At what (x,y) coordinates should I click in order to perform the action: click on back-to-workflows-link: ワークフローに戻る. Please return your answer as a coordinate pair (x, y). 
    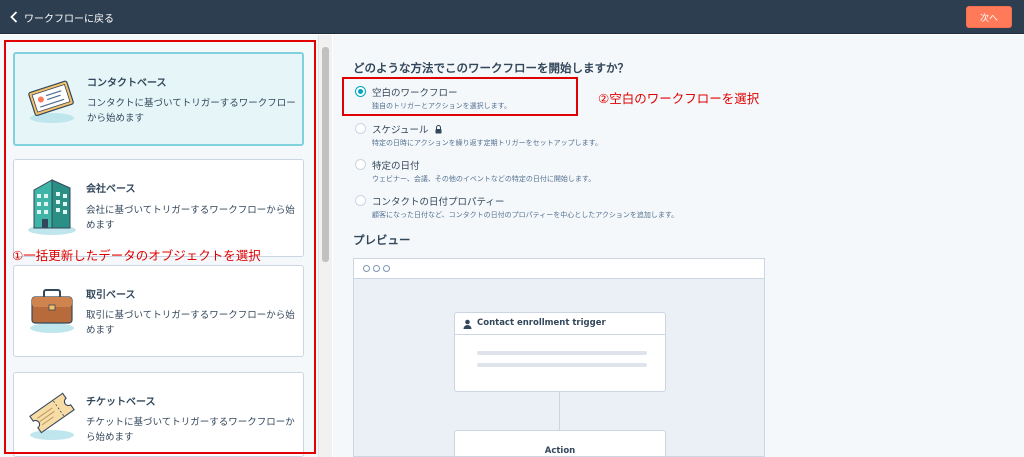
    Looking at the image, I should click on (62, 17).